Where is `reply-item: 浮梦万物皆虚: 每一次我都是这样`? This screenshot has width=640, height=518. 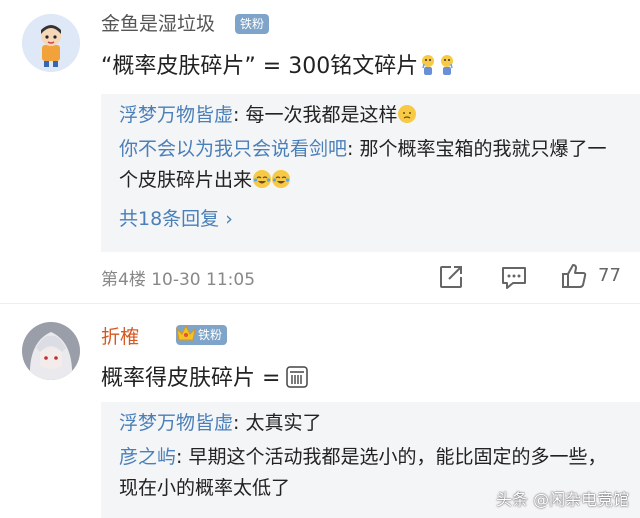
reply-item: 浮梦万物皆虚: 每一次我都是这样 is located at coordinates (268, 115).